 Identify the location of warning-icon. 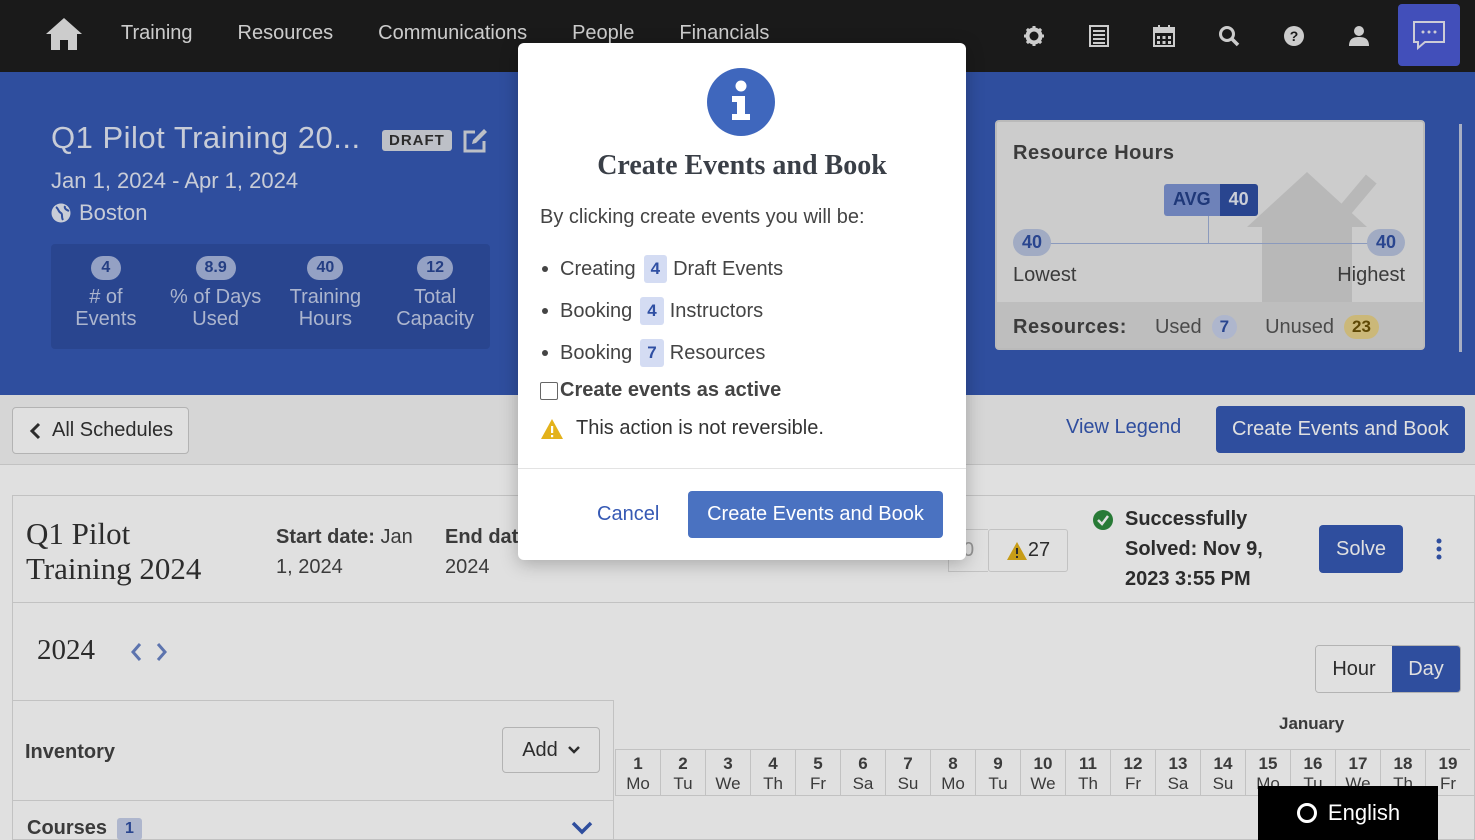
(552, 428).